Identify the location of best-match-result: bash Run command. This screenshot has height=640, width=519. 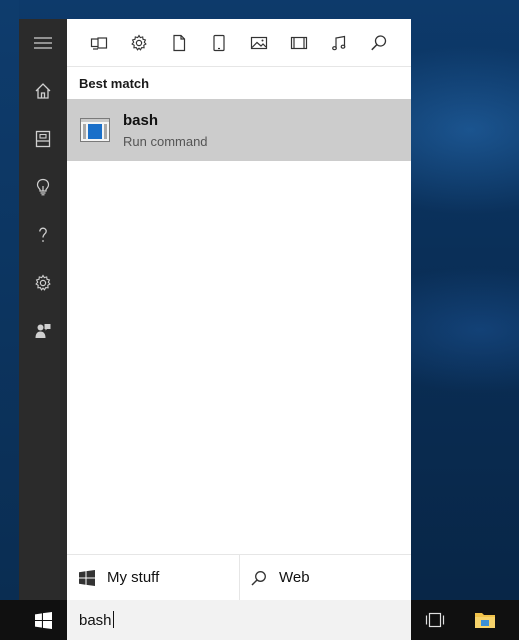
(239, 130).